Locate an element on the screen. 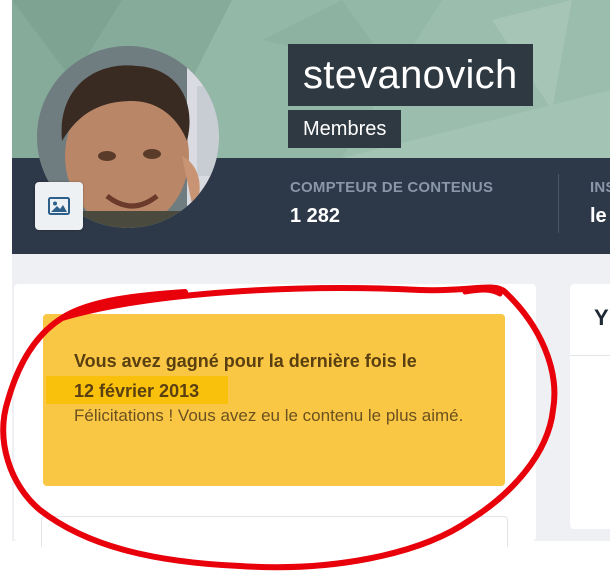  member-group-box: Membres is located at coordinates (345, 129).